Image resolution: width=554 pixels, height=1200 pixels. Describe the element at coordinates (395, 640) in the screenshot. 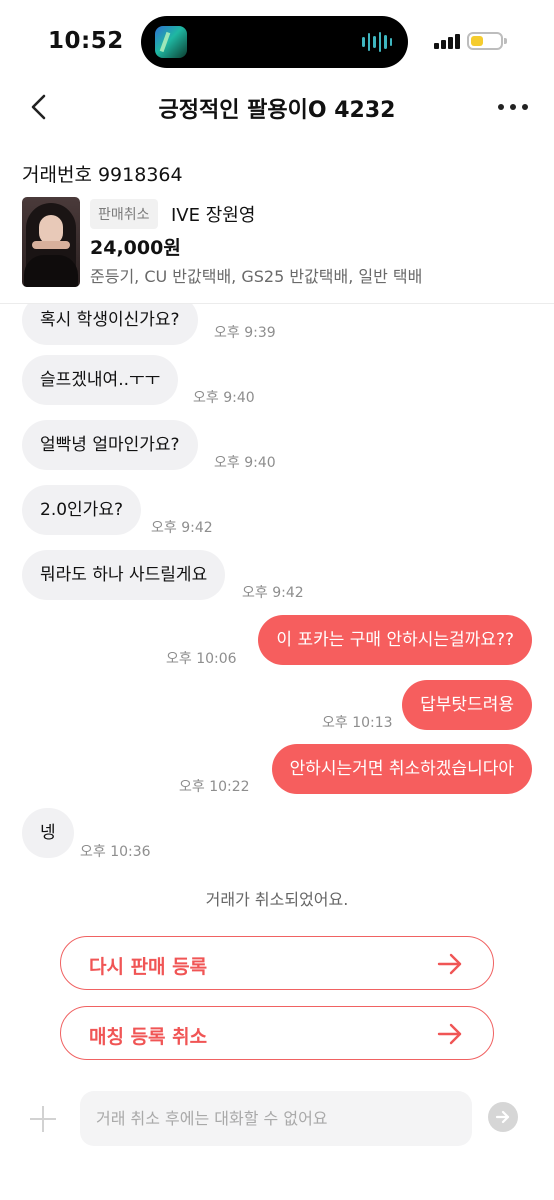

I see `message-bubble-outgoing: 이 포카는 구매 안하시는걸까요??` at that location.